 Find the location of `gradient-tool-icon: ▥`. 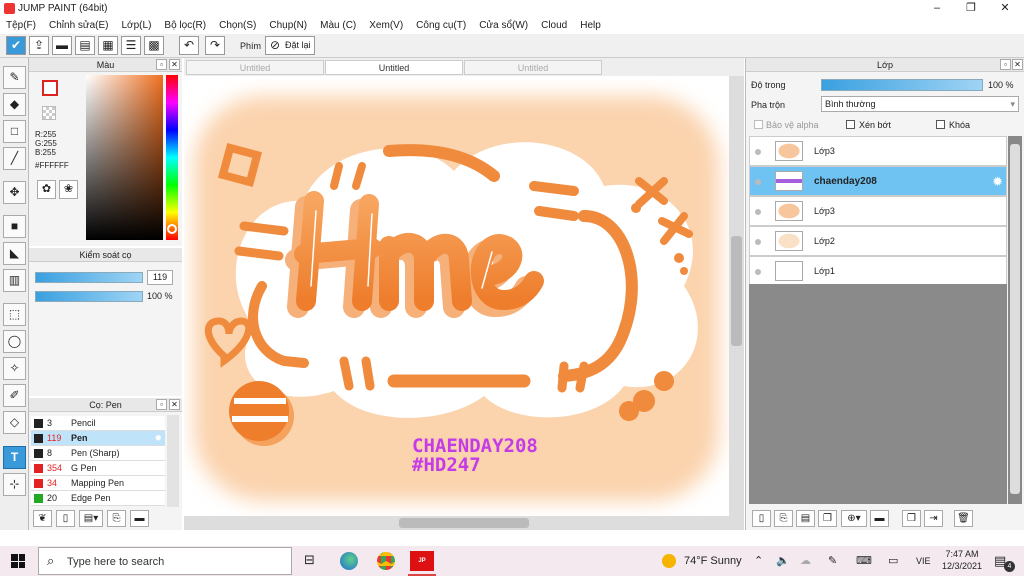

gradient-tool-icon: ▥ is located at coordinates (14, 280).